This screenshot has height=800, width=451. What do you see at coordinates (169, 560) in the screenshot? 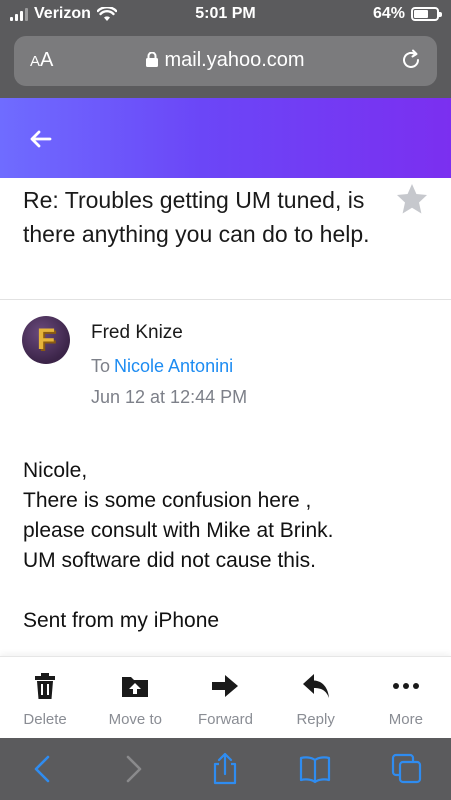
I see `body-line: UM software did not cause this.` at bounding box center [169, 560].